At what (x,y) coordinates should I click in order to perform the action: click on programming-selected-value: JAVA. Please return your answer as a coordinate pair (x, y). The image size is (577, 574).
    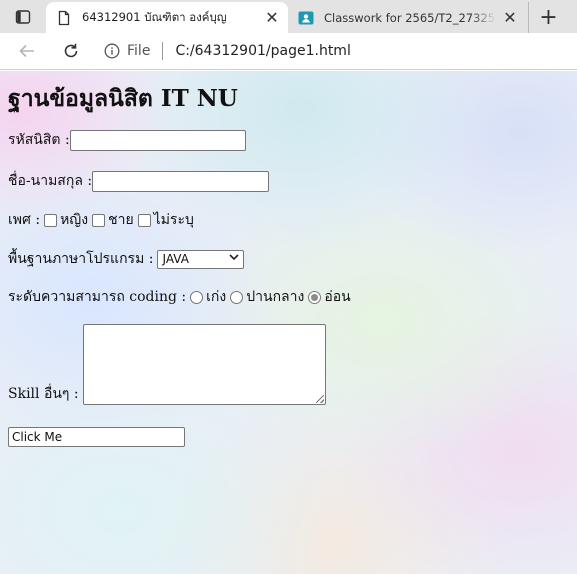
    Looking at the image, I should click on (175, 259).